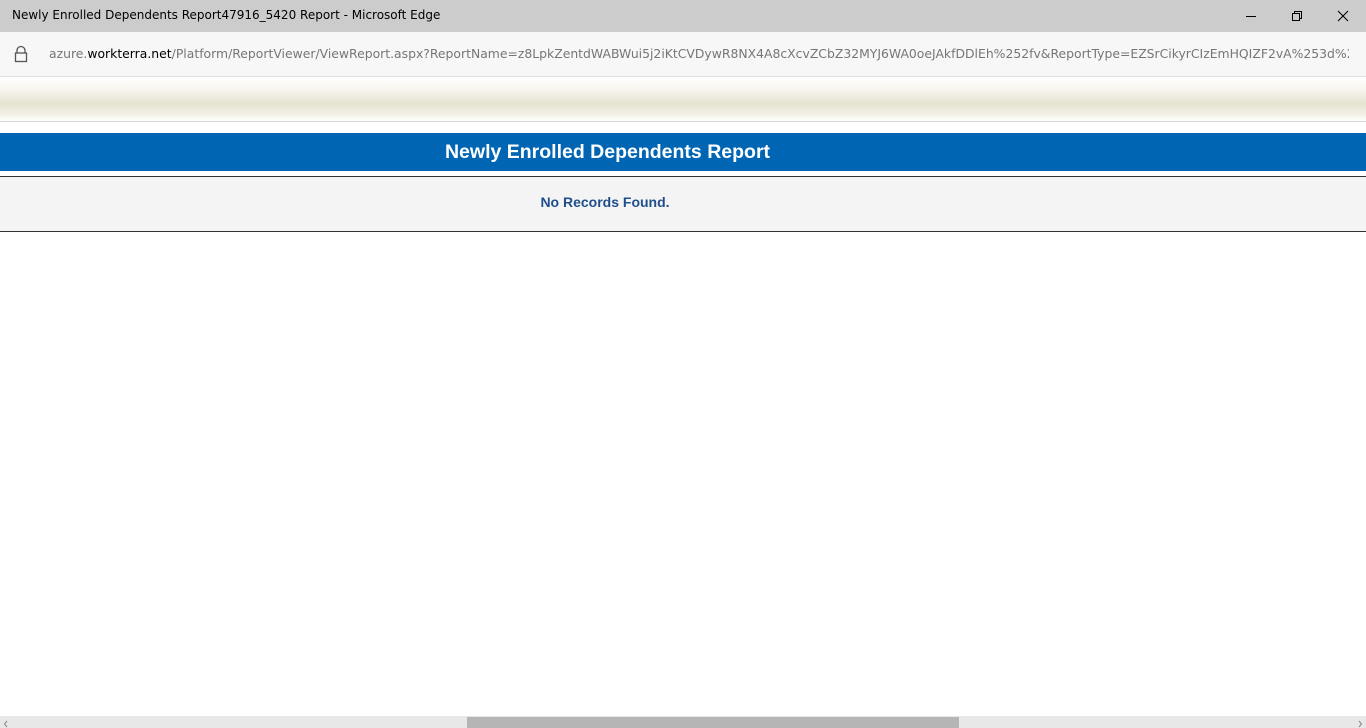  I want to click on no-records-panel: No Records Found., so click(683, 204).